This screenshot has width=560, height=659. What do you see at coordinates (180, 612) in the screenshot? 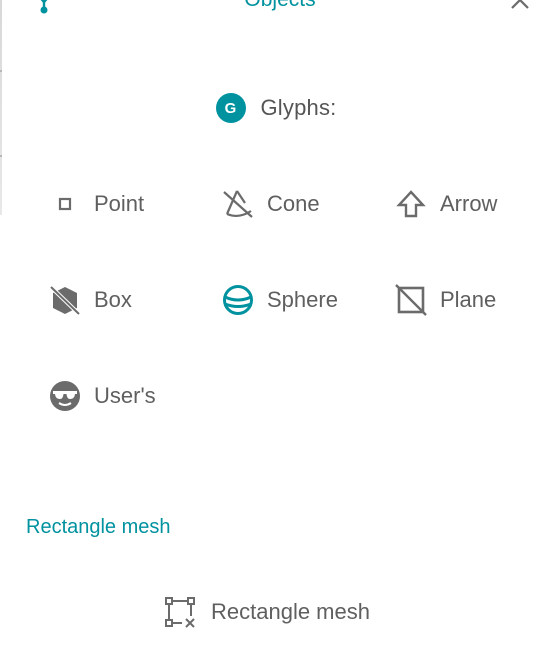
I see `rectangle-mesh-icon` at bounding box center [180, 612].